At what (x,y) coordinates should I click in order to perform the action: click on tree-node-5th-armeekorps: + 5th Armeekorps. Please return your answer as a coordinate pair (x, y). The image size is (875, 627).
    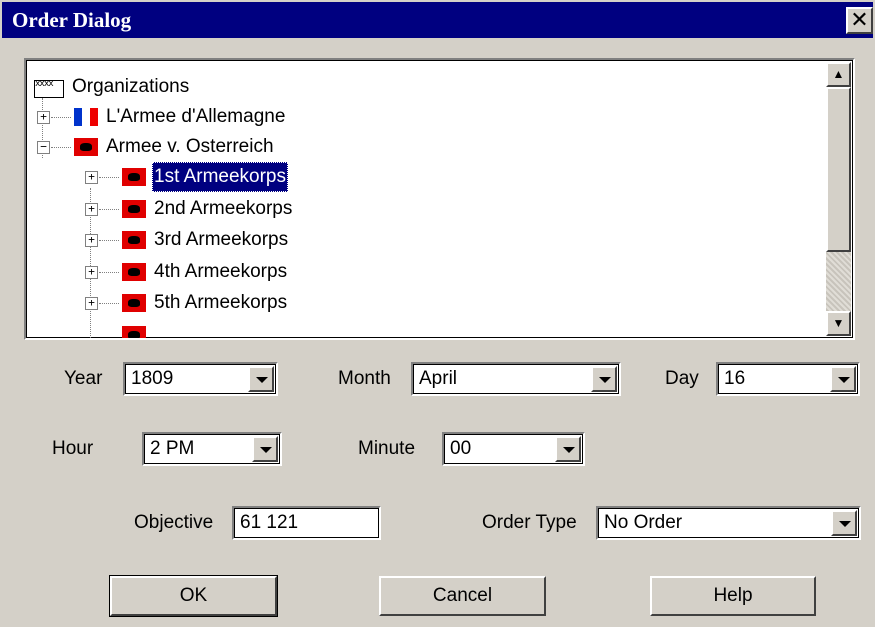
    Looking at the image, I should click on (282, 303).